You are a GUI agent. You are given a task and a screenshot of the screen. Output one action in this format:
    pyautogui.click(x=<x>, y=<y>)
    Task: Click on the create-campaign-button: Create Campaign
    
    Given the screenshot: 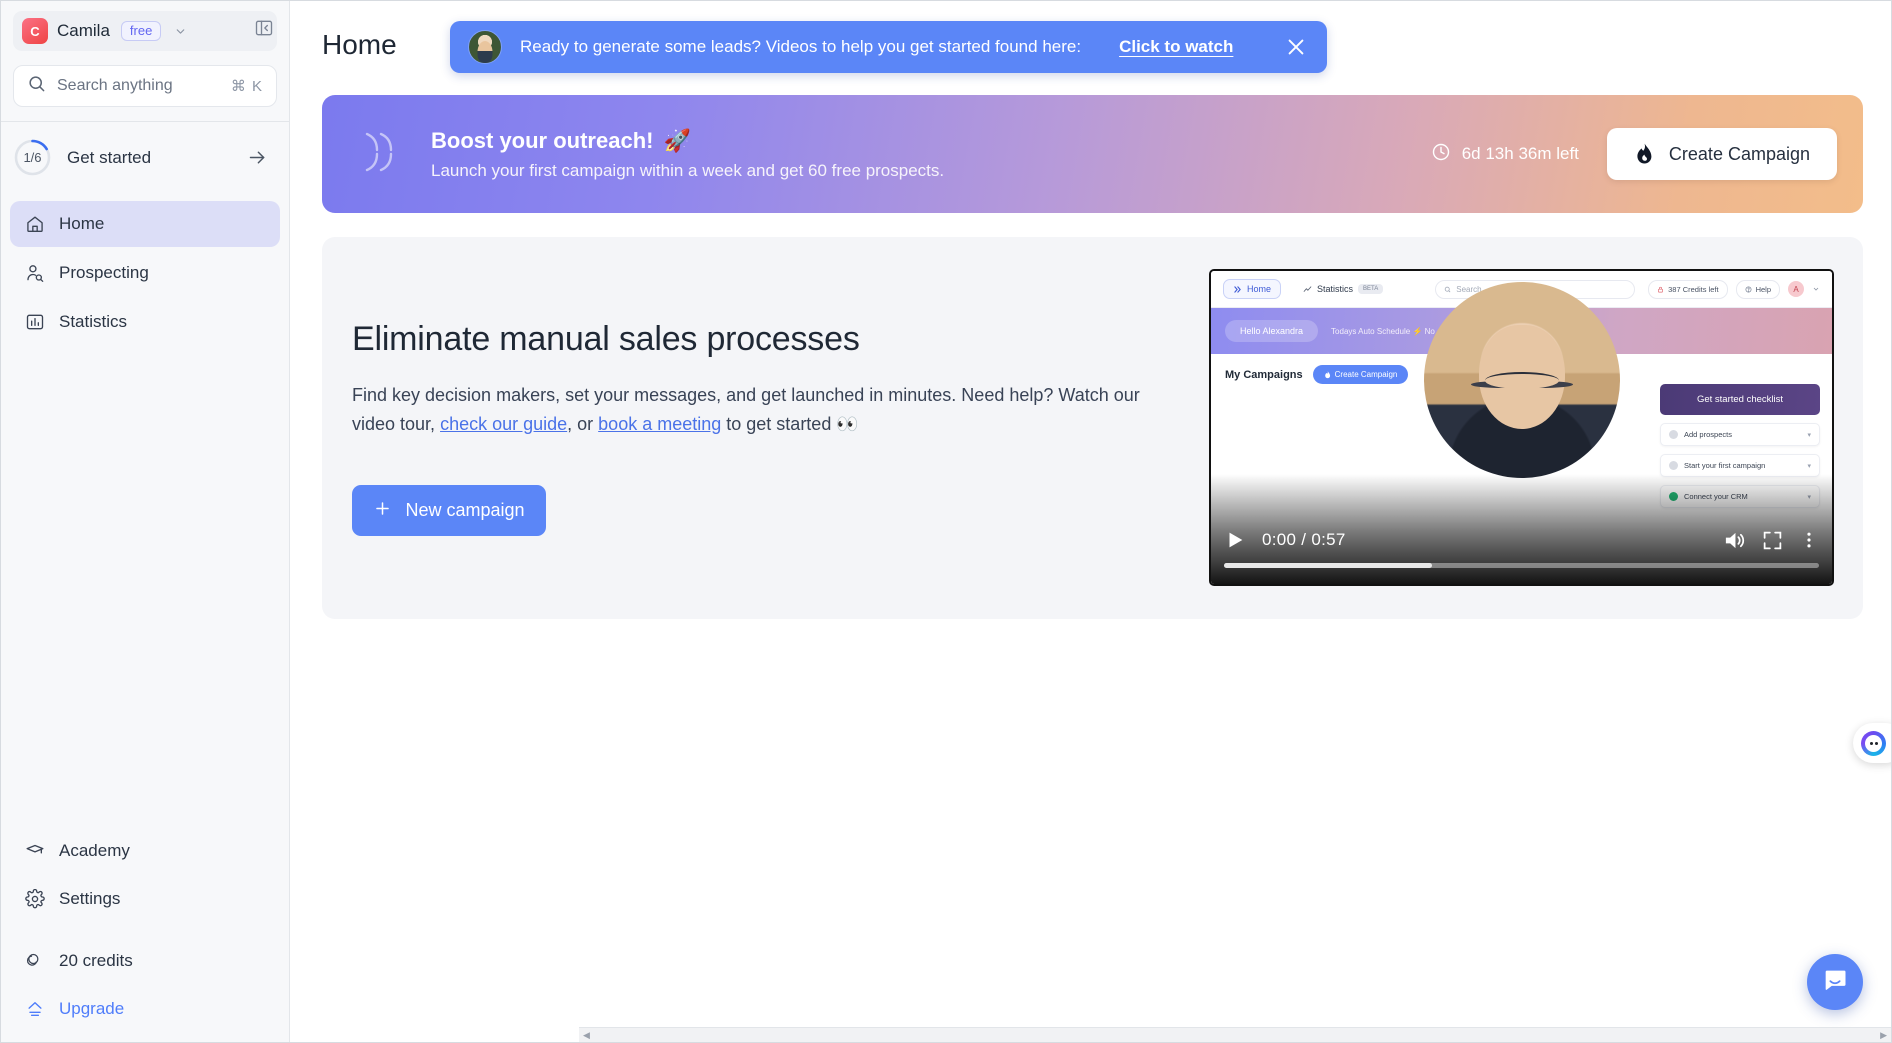 What is the action you would take?
    pyautogui.click(x=1721, y=154)
    